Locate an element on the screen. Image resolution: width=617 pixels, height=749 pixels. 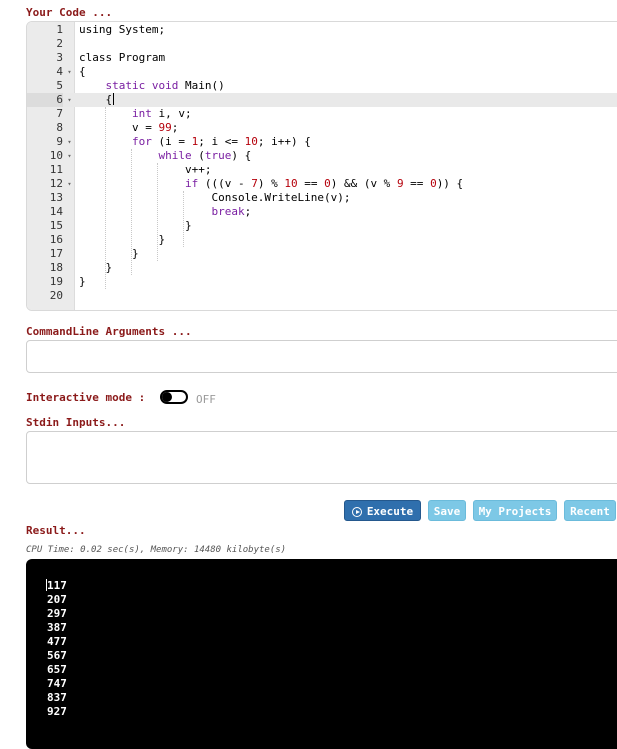
output-line: 567 is located at coordinates (57, 655).